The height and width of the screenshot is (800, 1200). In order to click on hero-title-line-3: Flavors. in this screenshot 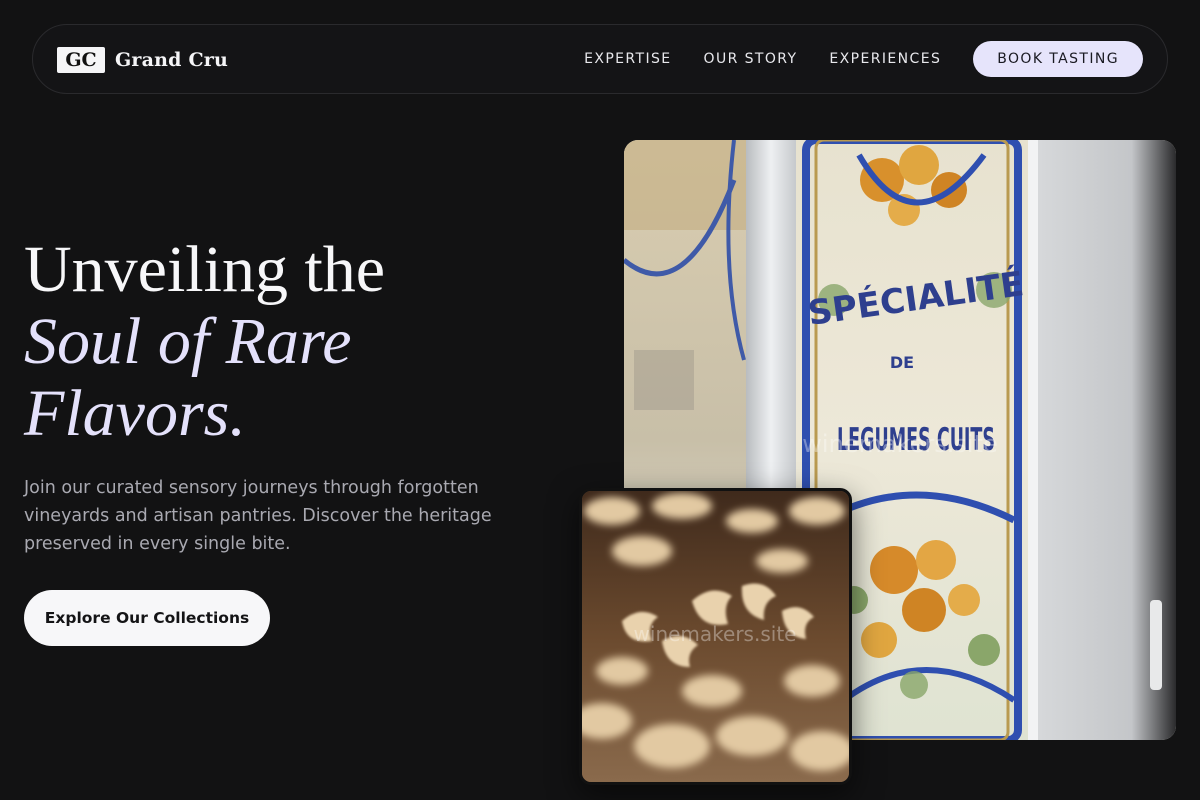, I will do `click(135, 413)`.